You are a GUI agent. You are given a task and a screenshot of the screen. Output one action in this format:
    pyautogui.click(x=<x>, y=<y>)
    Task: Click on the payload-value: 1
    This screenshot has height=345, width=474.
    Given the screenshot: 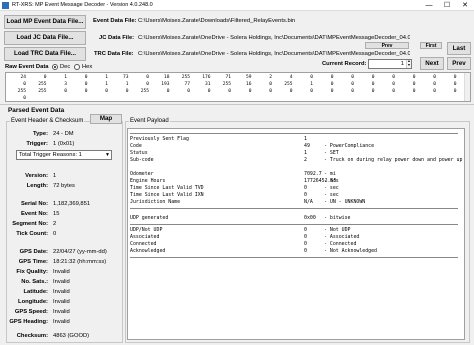 What is the action you would take?
    pyautogui.click(x=305, y=153)
    